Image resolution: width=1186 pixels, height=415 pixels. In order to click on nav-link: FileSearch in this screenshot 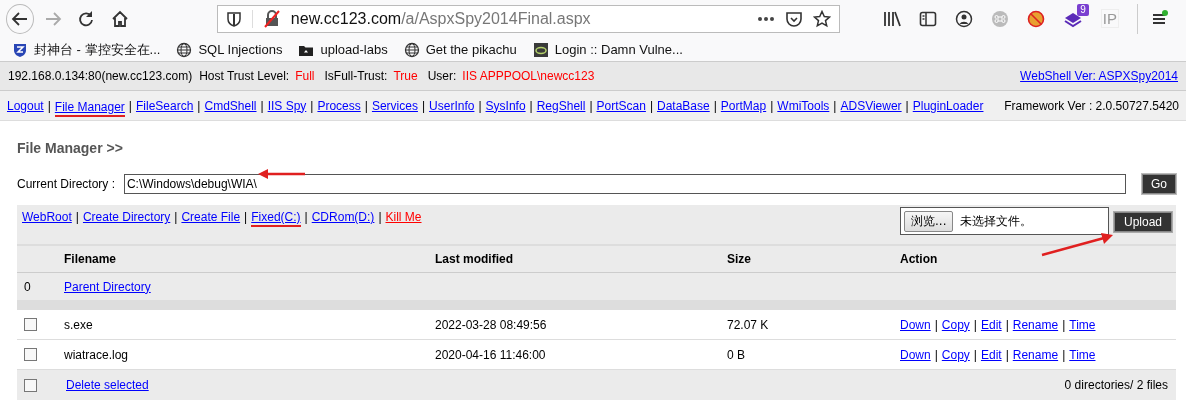, I will do `click(165, 105)`.